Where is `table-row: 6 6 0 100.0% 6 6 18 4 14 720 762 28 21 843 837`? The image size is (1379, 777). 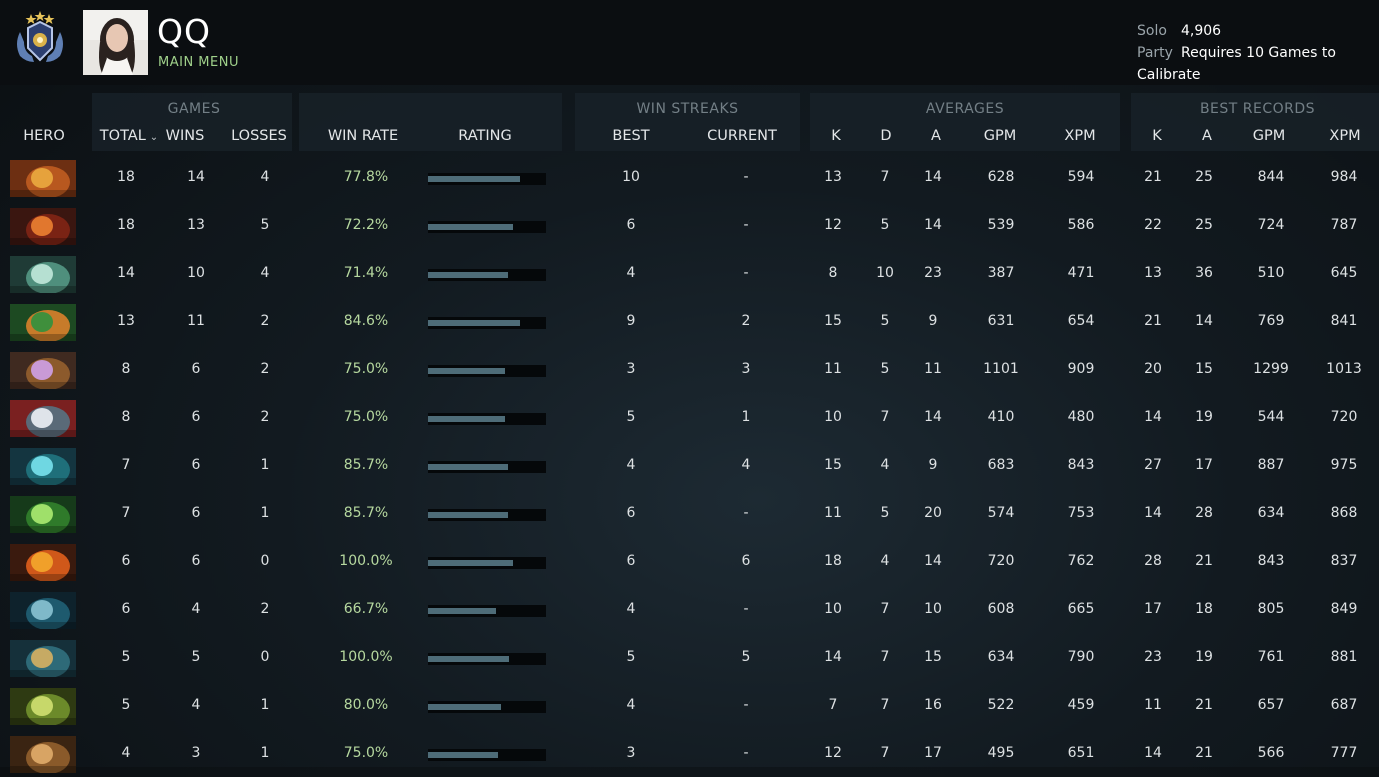
table-row: 6 6 0 100.0% 6 6 18 4 14 720 762 28 21 843 837 is located at coordinates (689, 561).